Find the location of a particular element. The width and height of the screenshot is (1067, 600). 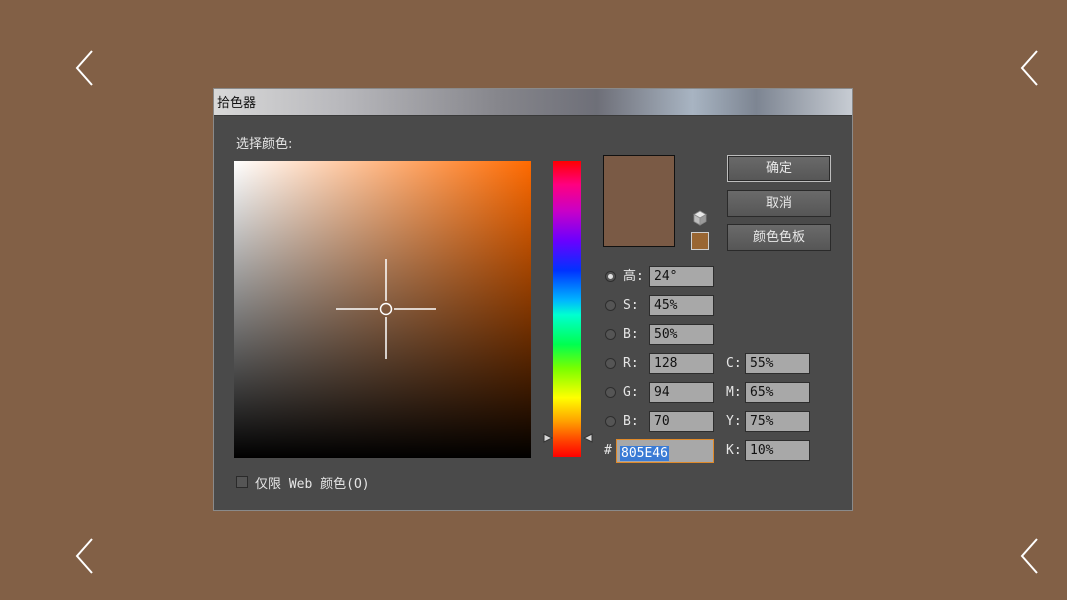

nav-arrow-bottom-right is located at coordinates (1032, 556).